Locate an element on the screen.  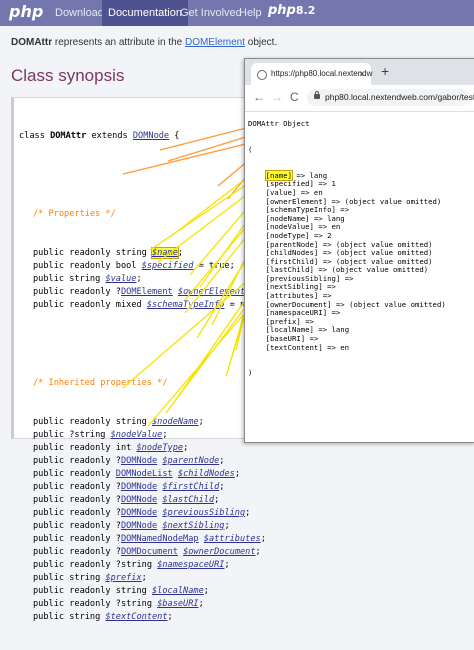
code-line: public readonly ?DOMNode $firstChild; is located at coordinates (142, 487).